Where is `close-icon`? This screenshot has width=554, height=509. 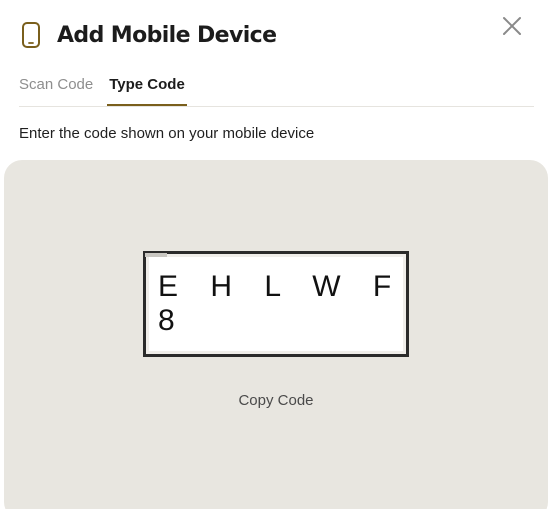
close-icon is located at coordinates (512, 28).